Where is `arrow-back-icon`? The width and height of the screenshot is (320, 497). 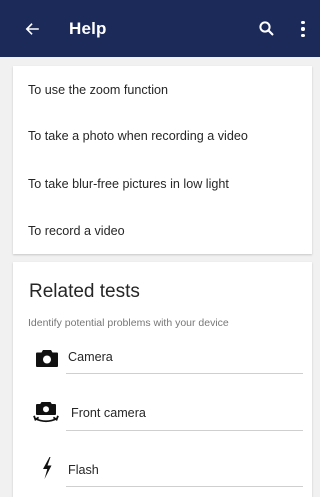
arrow-back-icon is located at coordinates (32, 28).